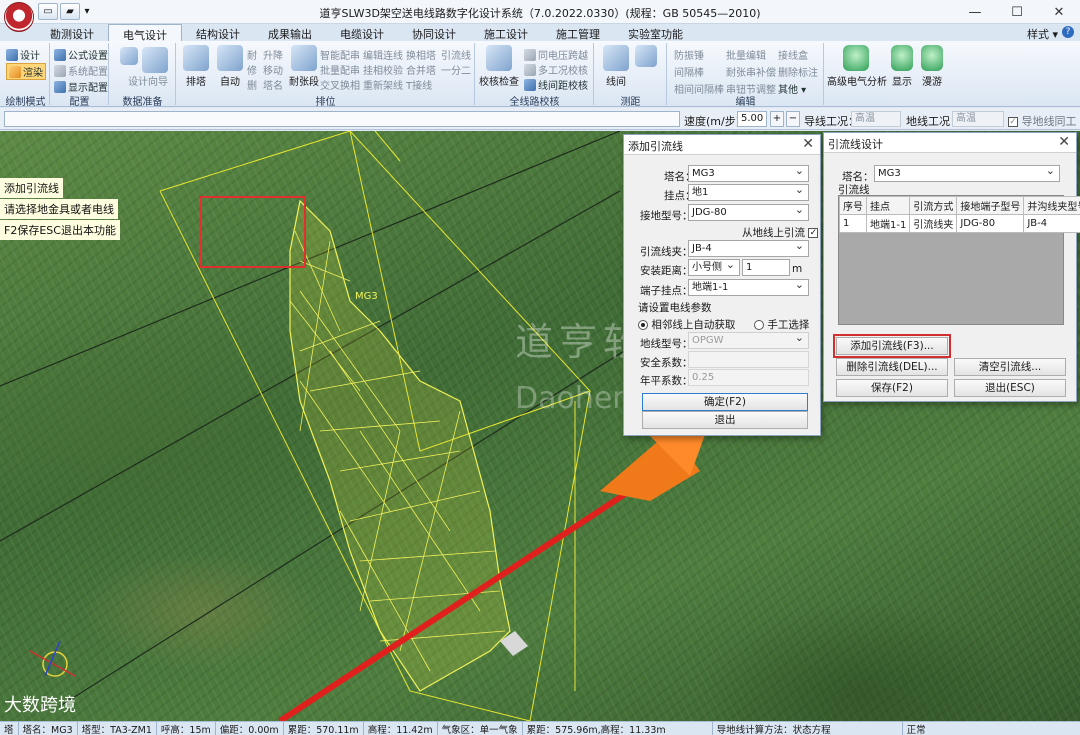  Describe the element at coordinates (556, 54) in the screenshot. I see `same-voltage-crossing-button: 同电压跨越` at that location.